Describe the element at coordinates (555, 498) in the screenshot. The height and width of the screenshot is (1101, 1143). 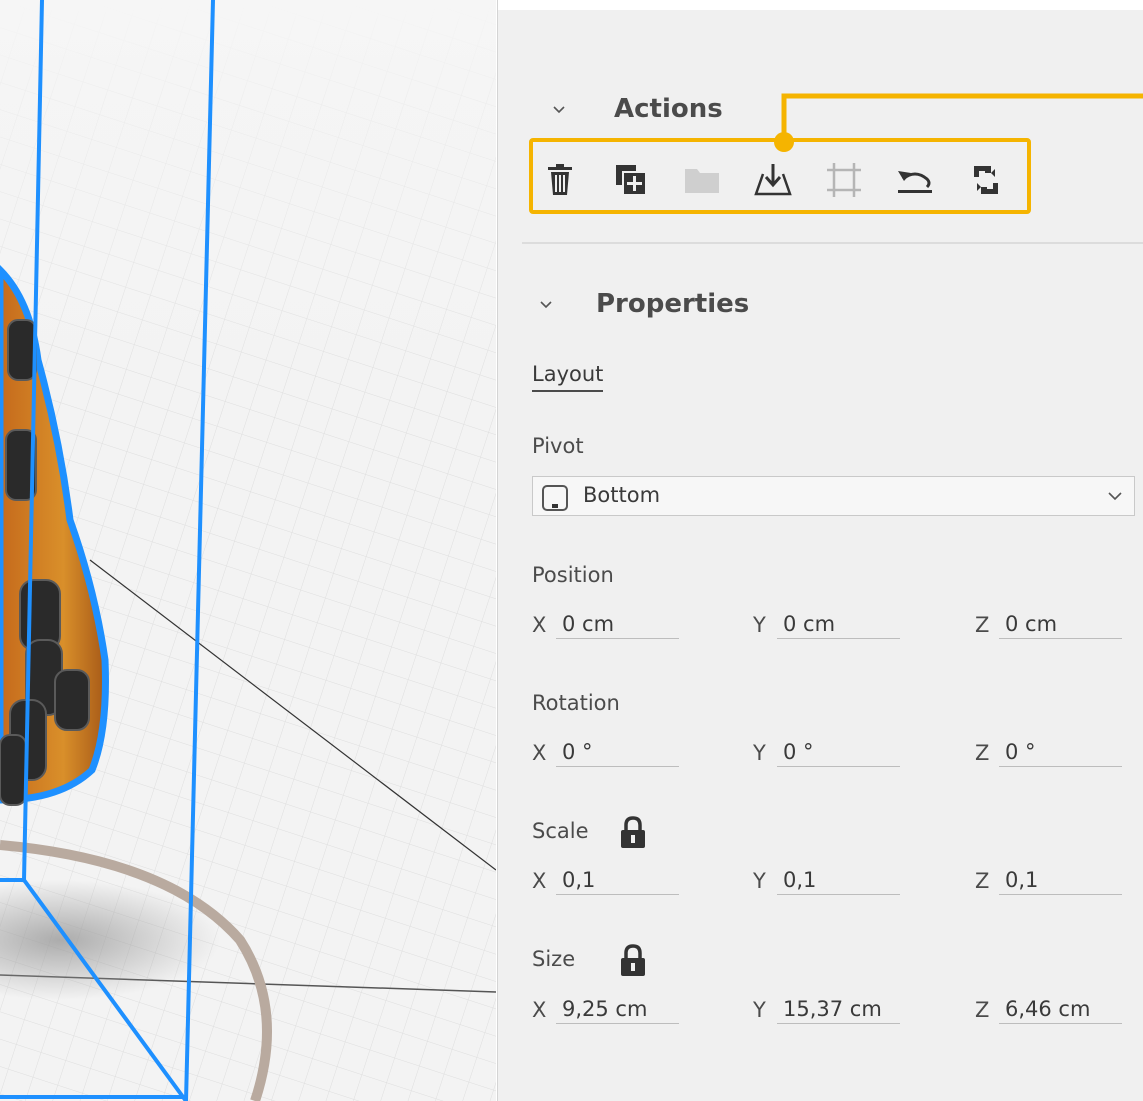
I see `pivot-bottom-icon` at that location.